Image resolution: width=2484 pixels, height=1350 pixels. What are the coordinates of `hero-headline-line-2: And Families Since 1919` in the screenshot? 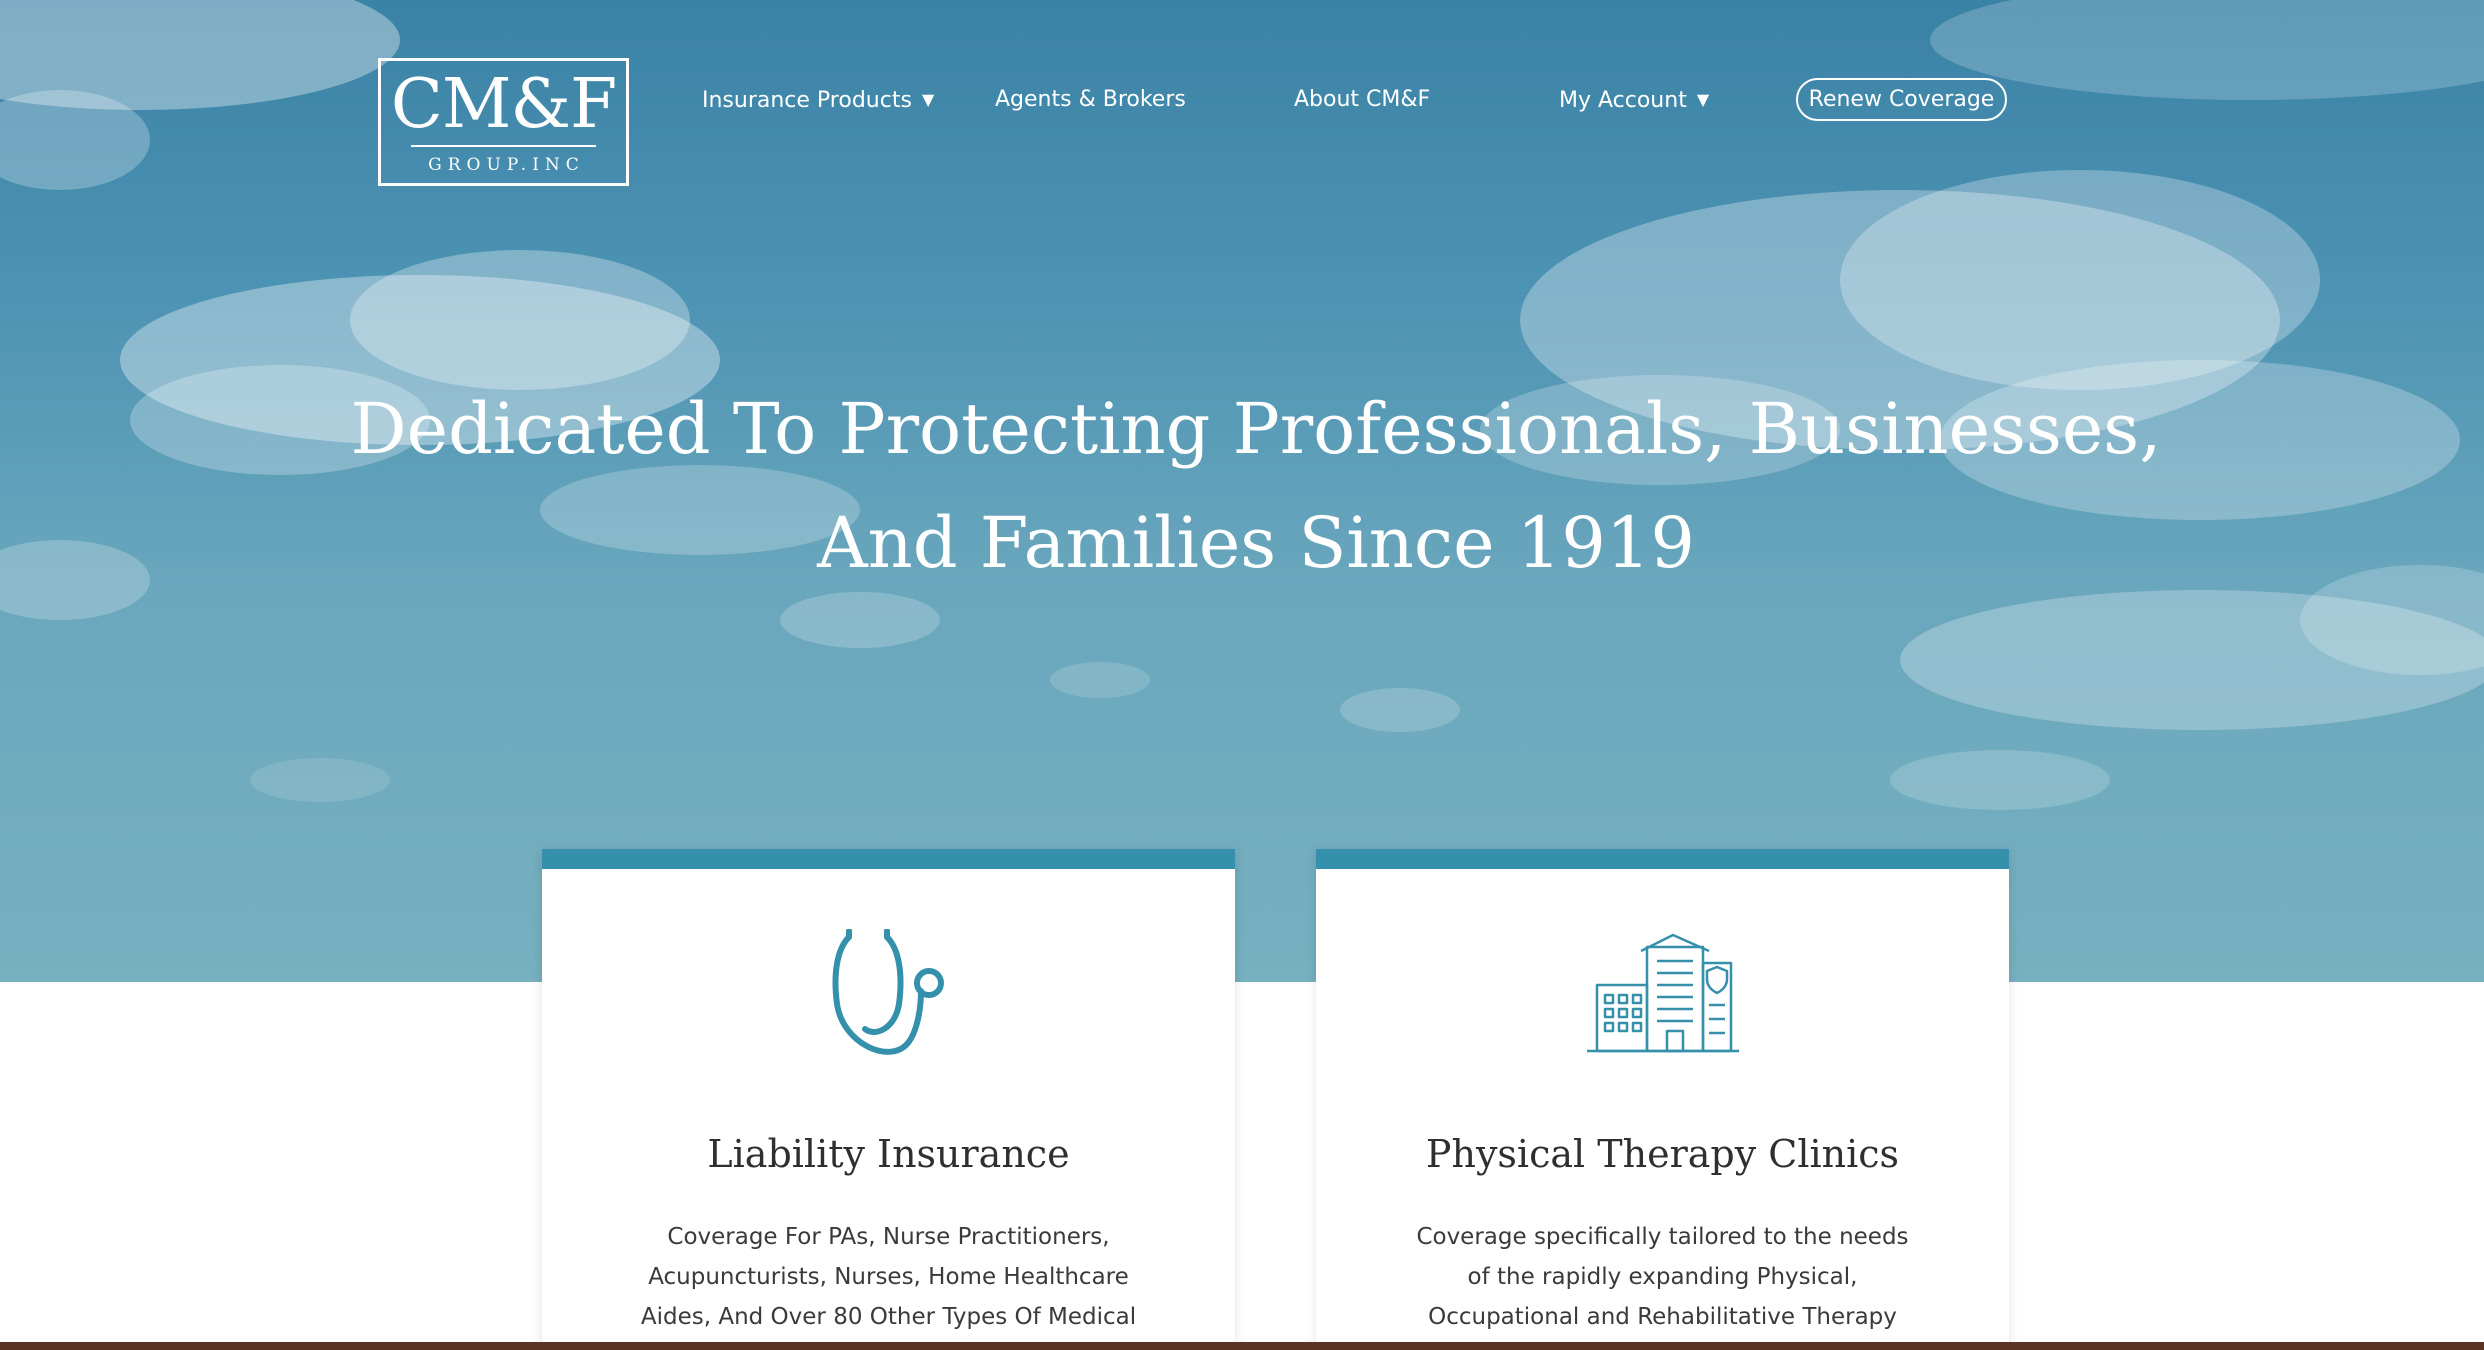 It's located at (1256, 543).